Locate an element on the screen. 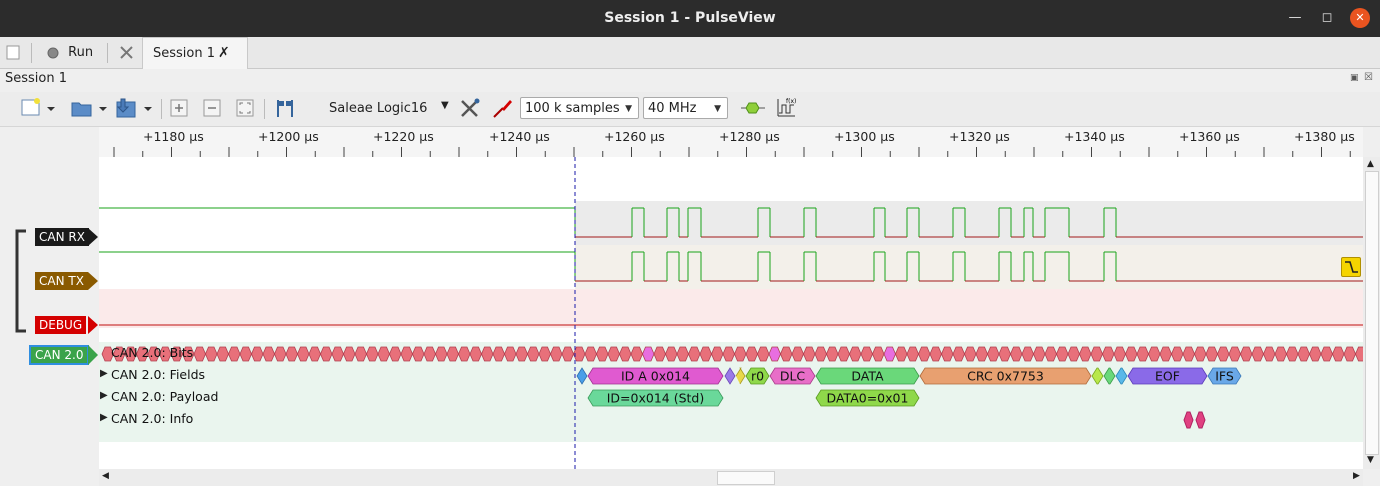 The image size is (1380, 486). expand-payload-icon: ▶ is located at coordinates (104, 395).